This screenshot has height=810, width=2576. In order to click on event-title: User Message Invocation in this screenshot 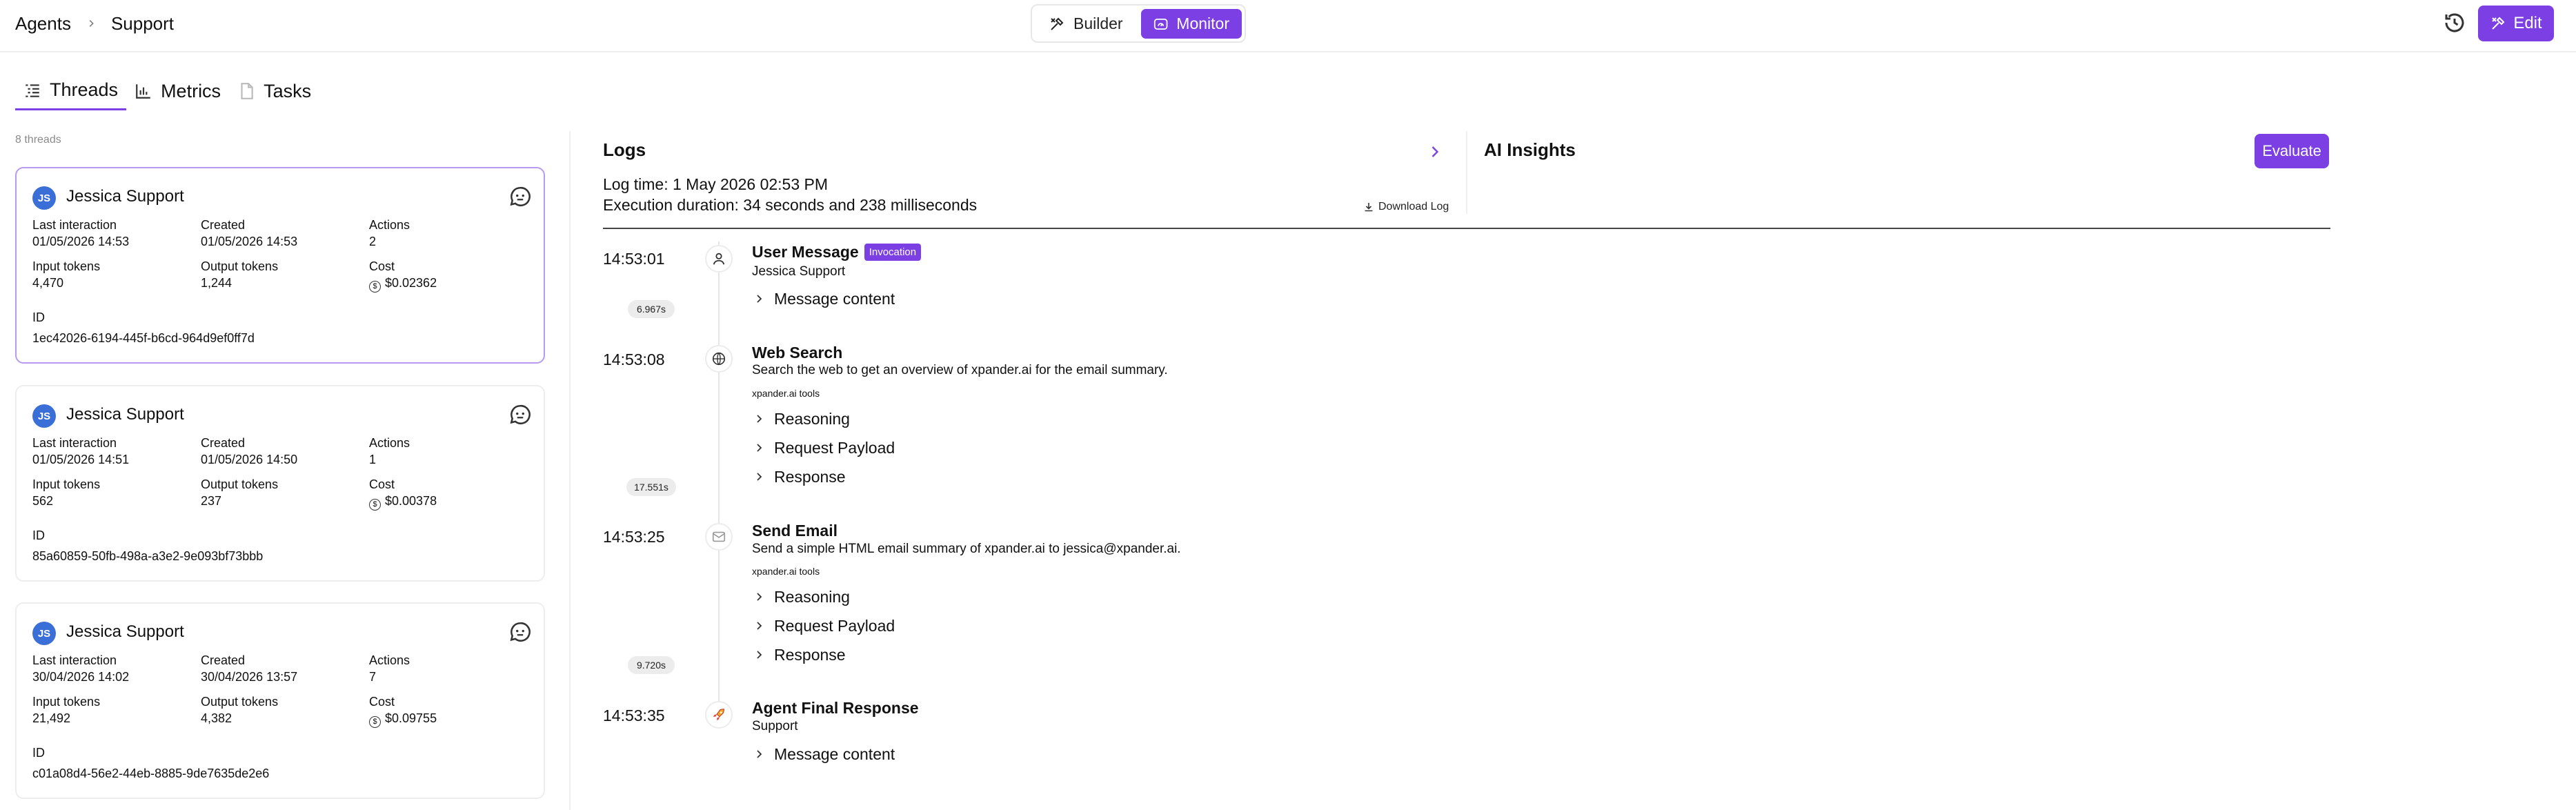, I will do `click(837, 252)`.